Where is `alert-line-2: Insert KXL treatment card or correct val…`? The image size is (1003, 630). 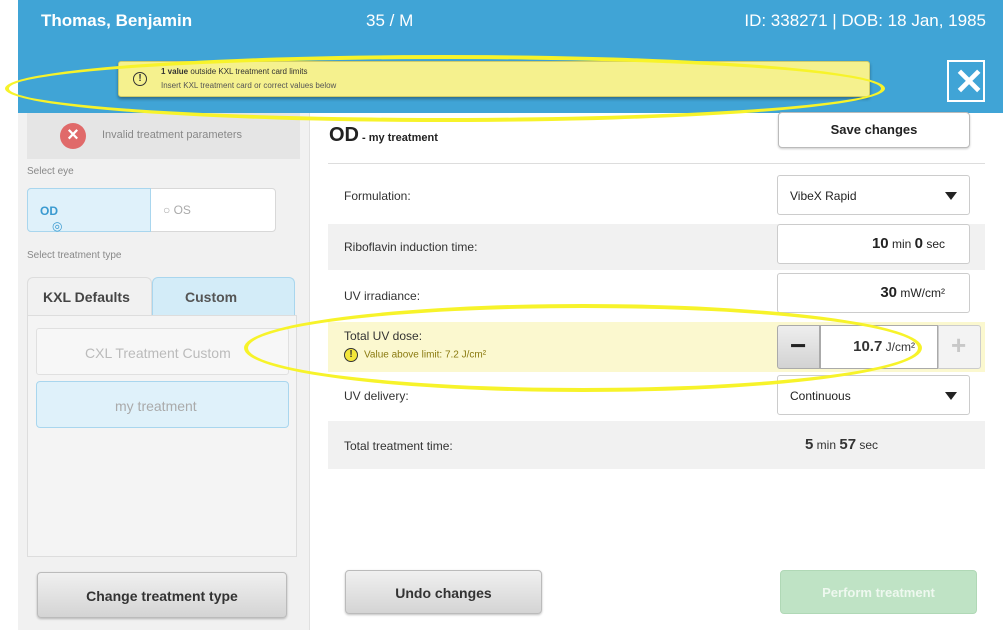
alert-line-2: Insert KXL treatment card or correct val… is located at coordinates (249, 85).